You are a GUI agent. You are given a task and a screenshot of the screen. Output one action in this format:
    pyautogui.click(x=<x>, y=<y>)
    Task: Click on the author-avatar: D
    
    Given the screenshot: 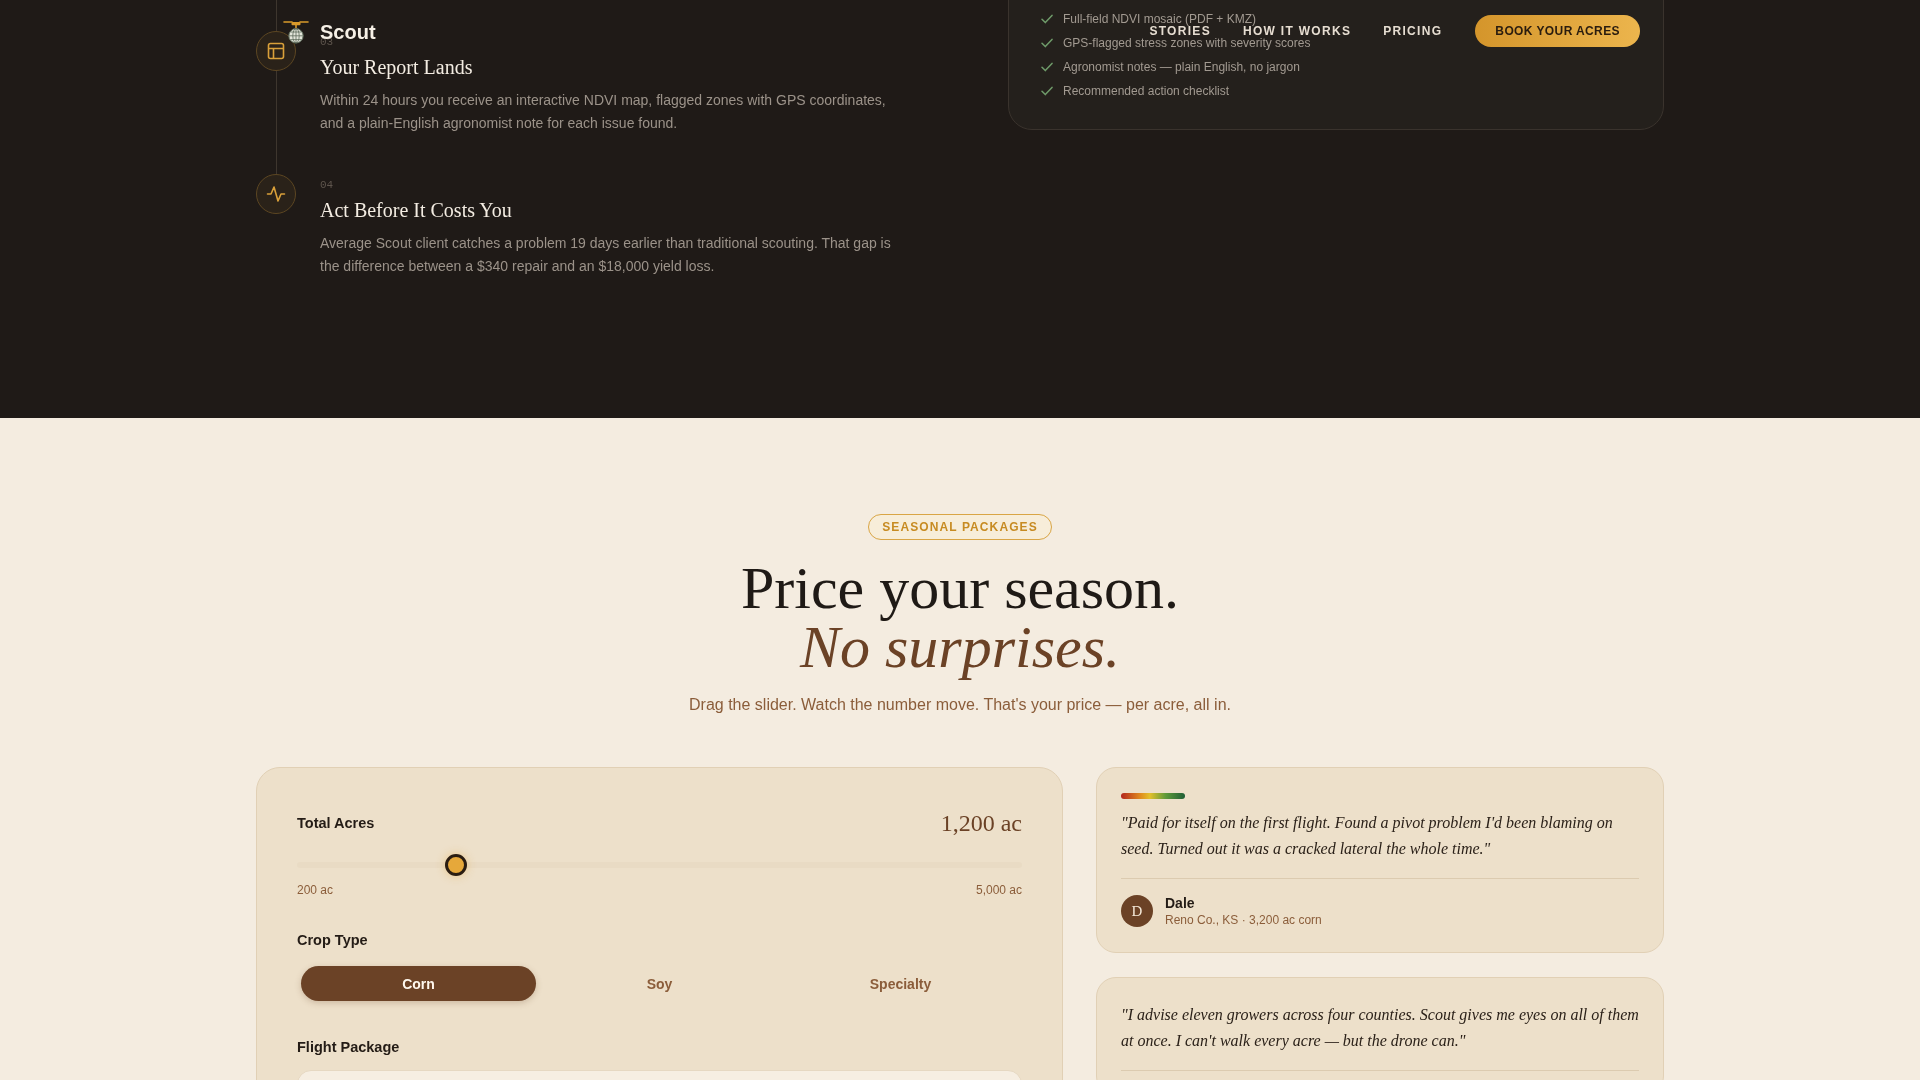 What is the action you would take?
    pyautogui.click(x=1137, y=911)
    